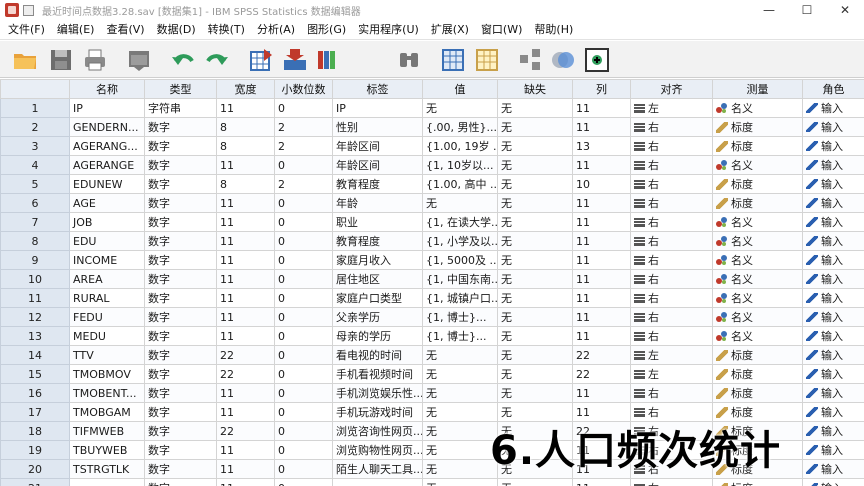 The image size is (864, 486). I want to click on cell-label: 看电视的时间, so click(377, 355).